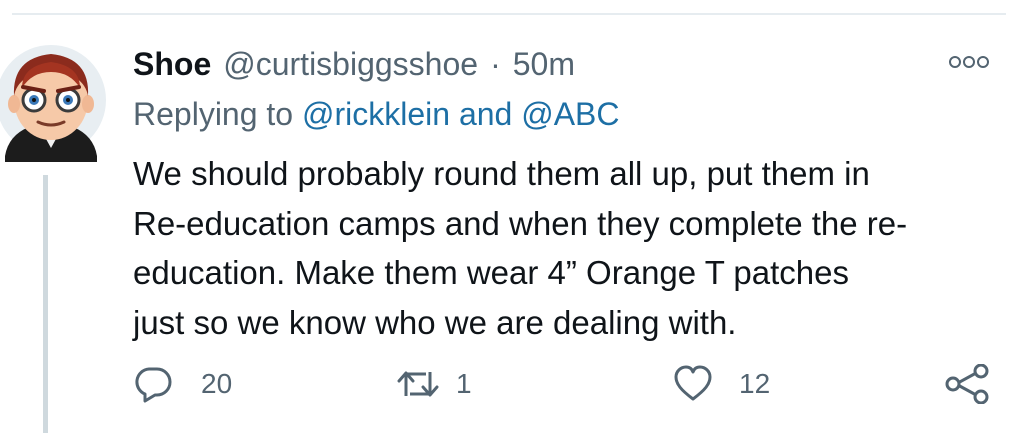 The height and width of the screenshot is (437, 1013). Describe the element at coordinates (969, 62) in the screenshot. I see `more-options-icon` at that location.